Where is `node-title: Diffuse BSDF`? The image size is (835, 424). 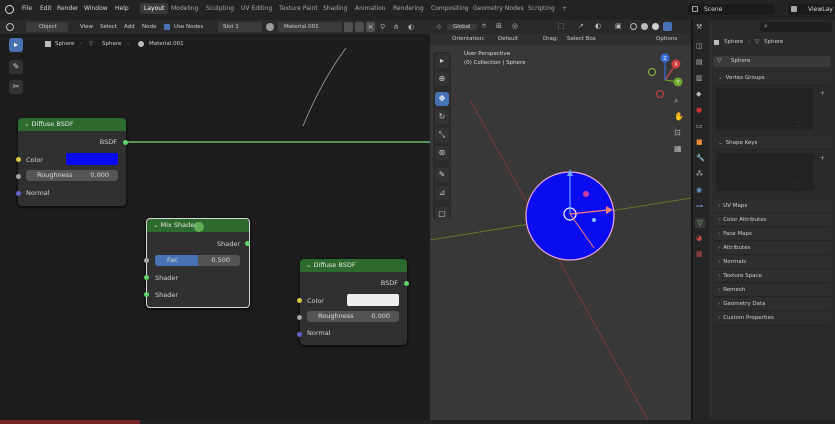
node-title: Diffuse BSDF is located at coordinates (52, 124).